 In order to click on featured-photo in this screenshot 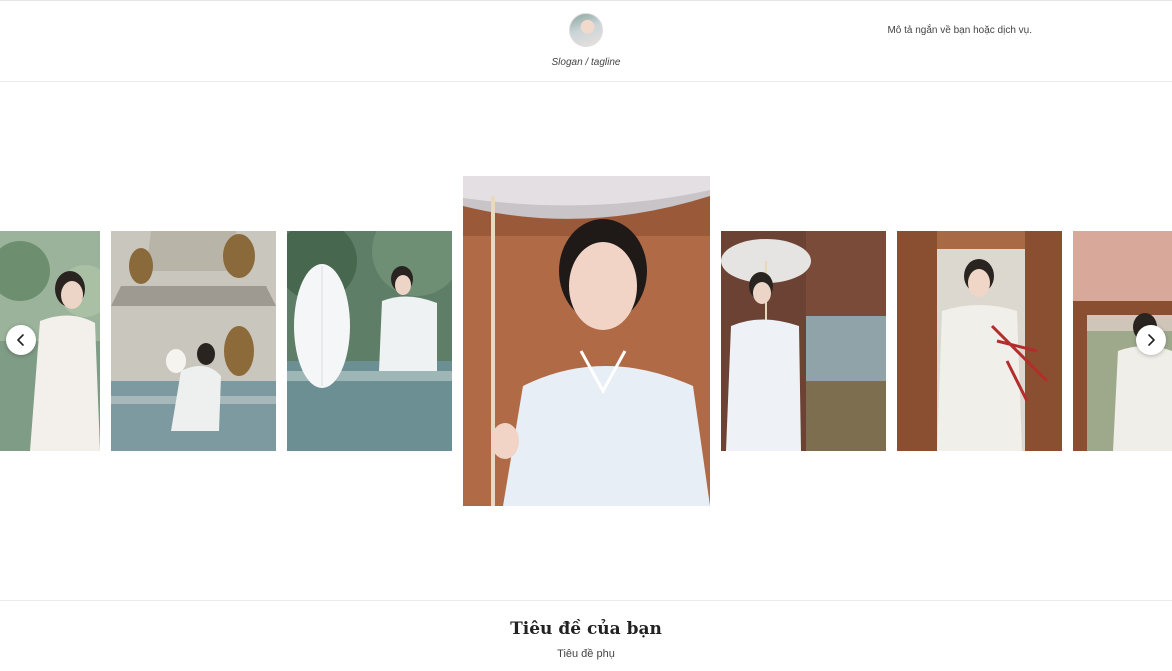, I will do `click(586, 341)`.